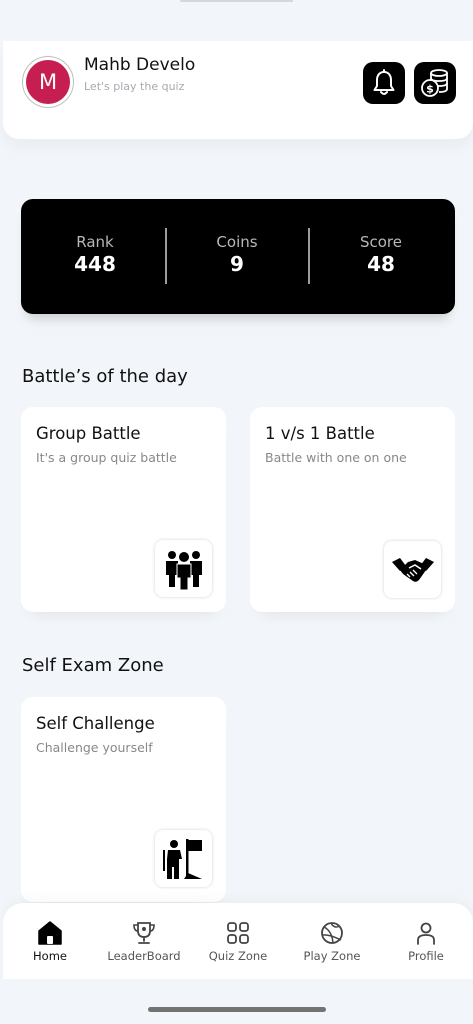 The height and width of the screenshot is (1024, 473). Describe the element at coordinates (50, 933) in the screenshot. I see `home-icon` at that location.